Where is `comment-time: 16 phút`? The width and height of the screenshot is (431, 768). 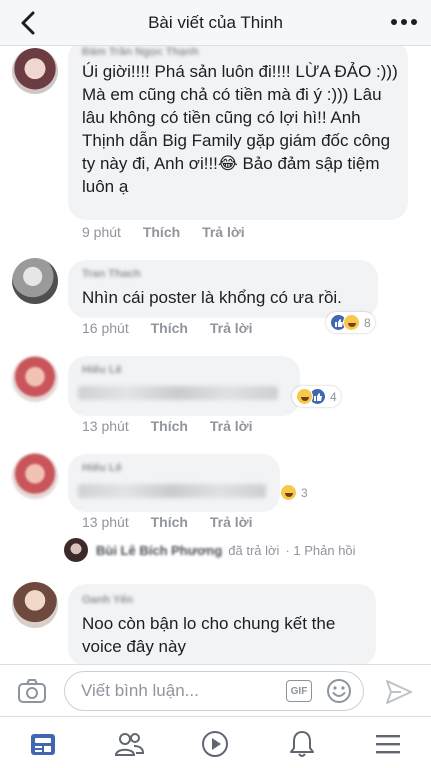 comment-time: 16 phút is located at coordinates (105, 328).